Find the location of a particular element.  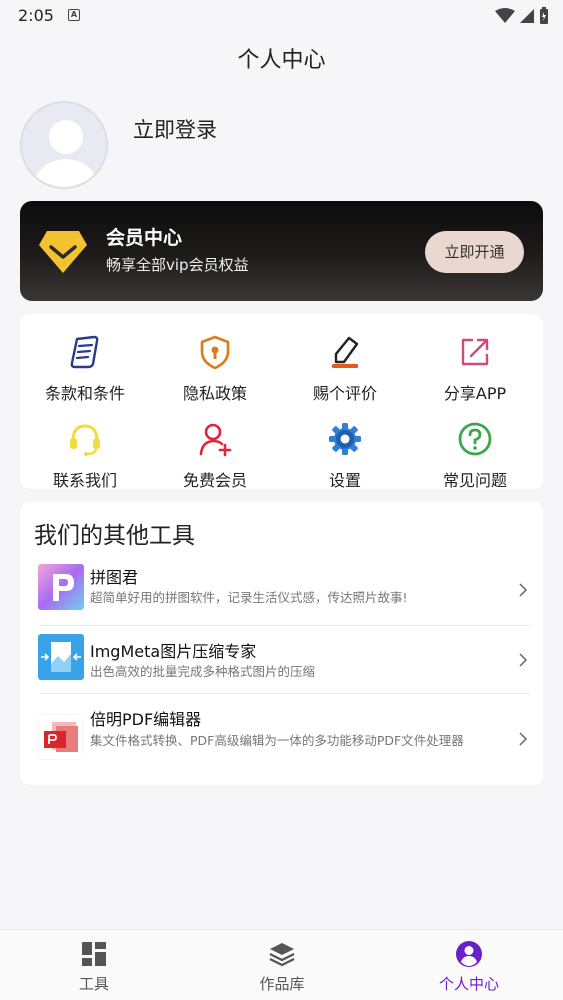

wifi-icon is located at coordinates (505, 15).